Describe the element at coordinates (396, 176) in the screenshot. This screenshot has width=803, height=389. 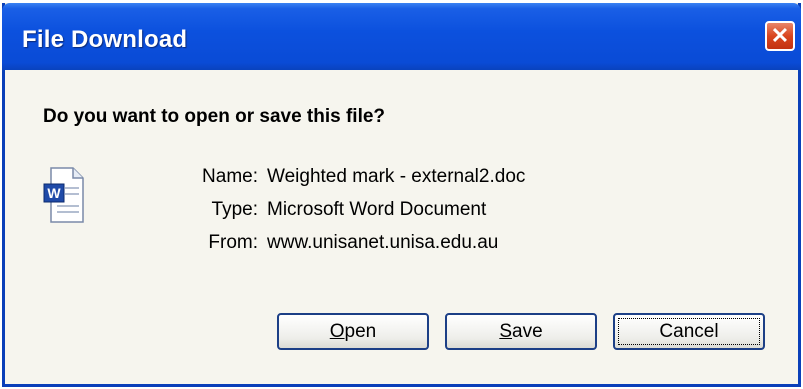
I see `name-value: Weighted mark - external2.doc` at that location.